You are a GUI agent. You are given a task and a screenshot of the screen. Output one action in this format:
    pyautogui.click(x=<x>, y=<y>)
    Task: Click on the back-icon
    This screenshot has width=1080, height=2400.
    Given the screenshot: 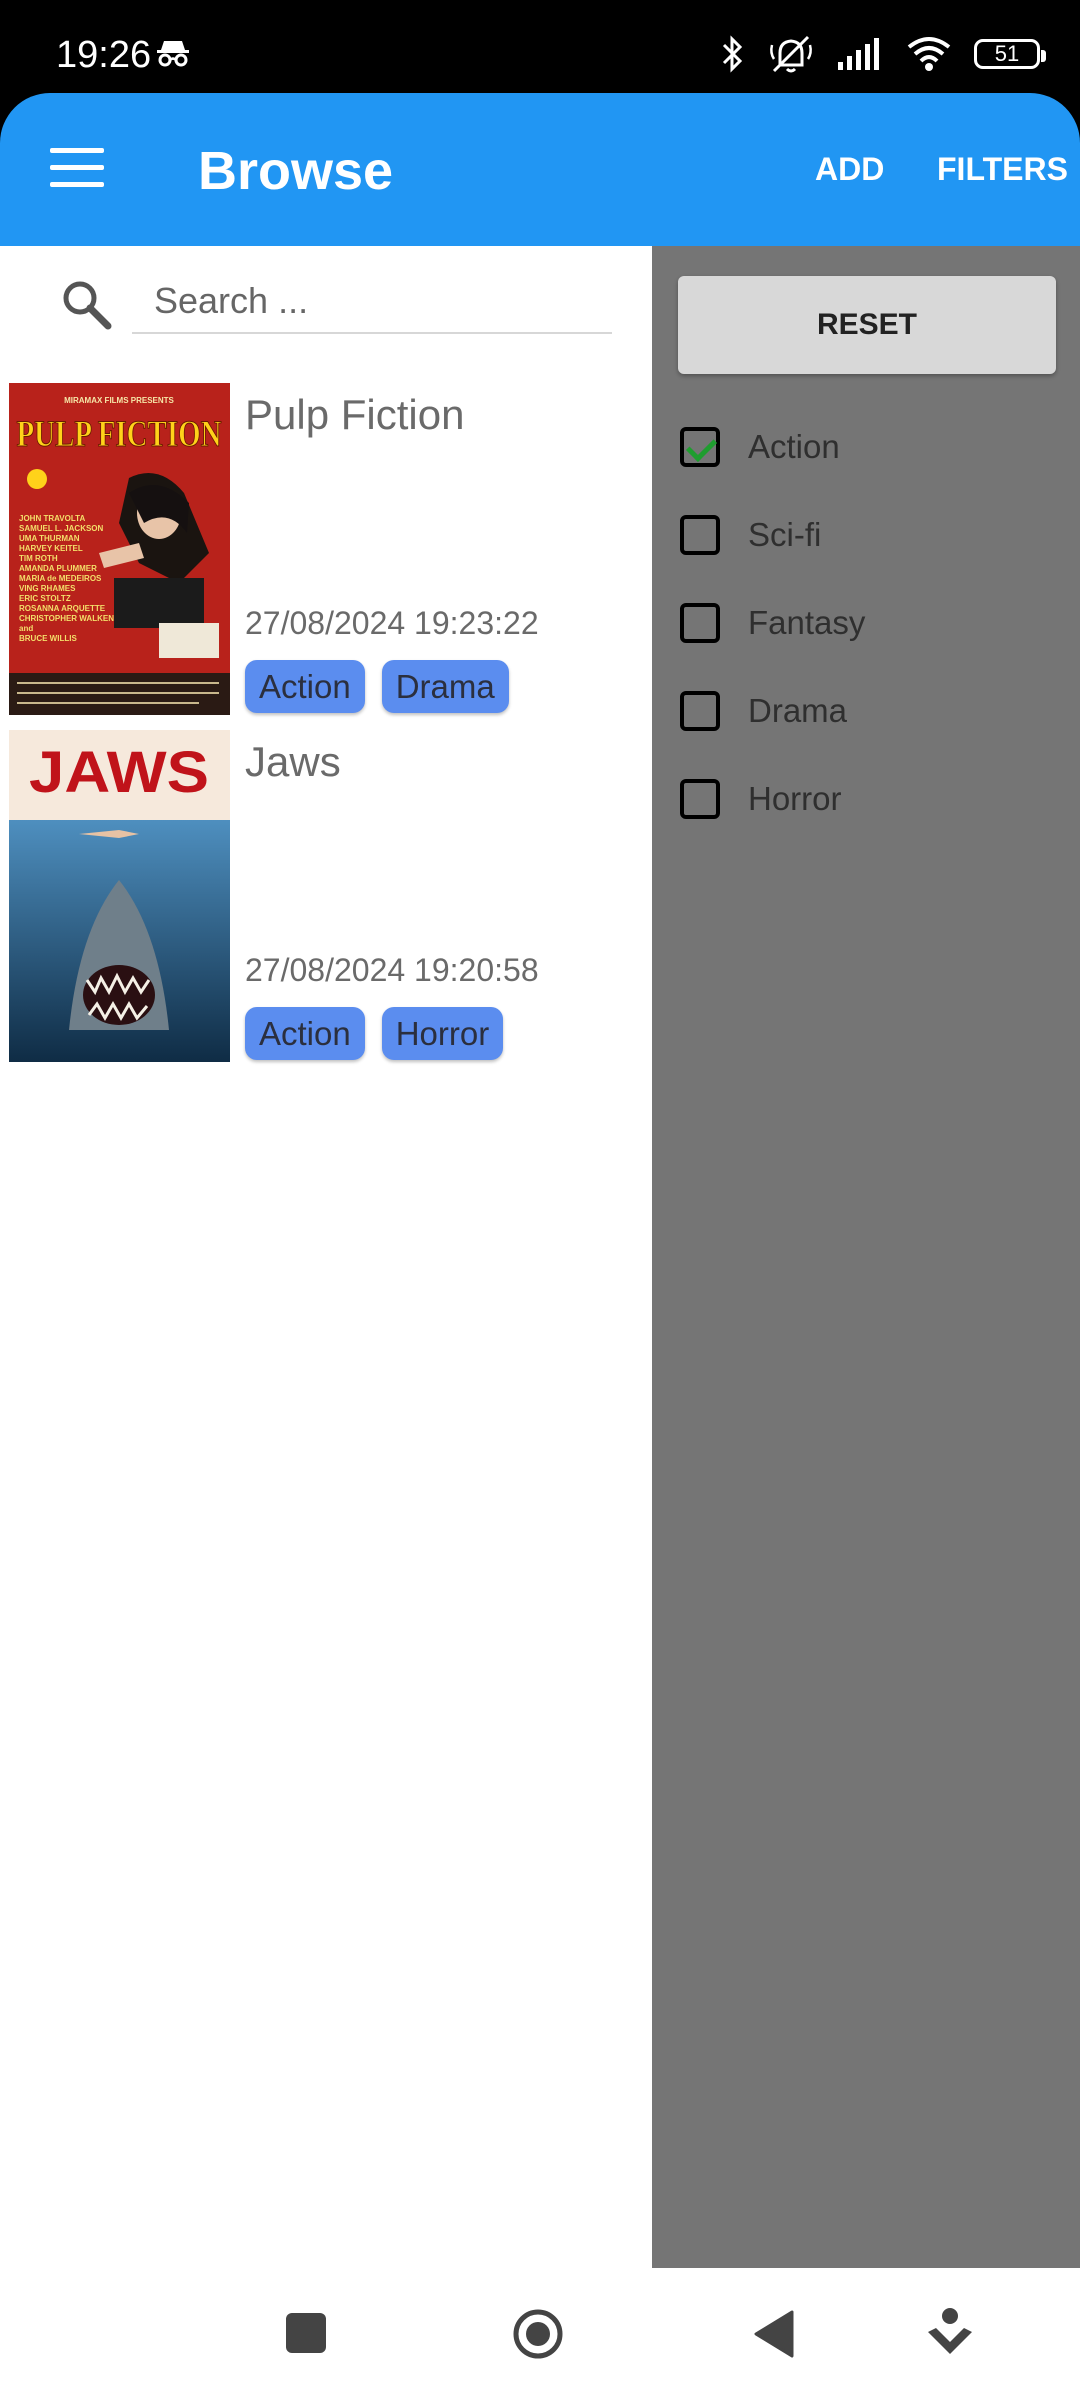 What is the action you would take?
    pyautogui.click(x=774, y=2334)
    